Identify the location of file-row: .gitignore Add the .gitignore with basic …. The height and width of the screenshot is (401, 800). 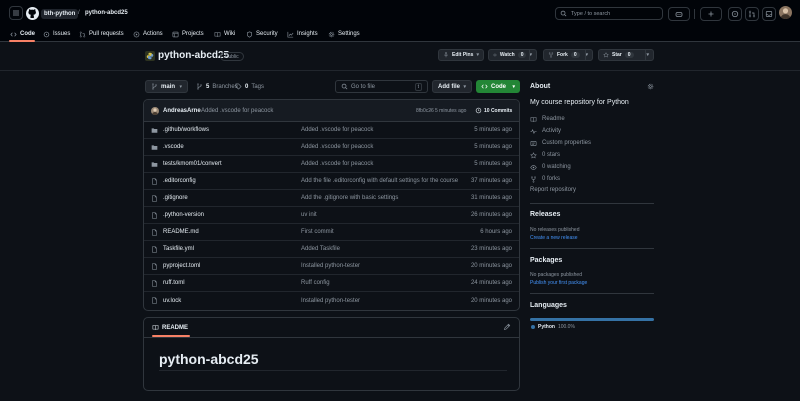
(331, 198).